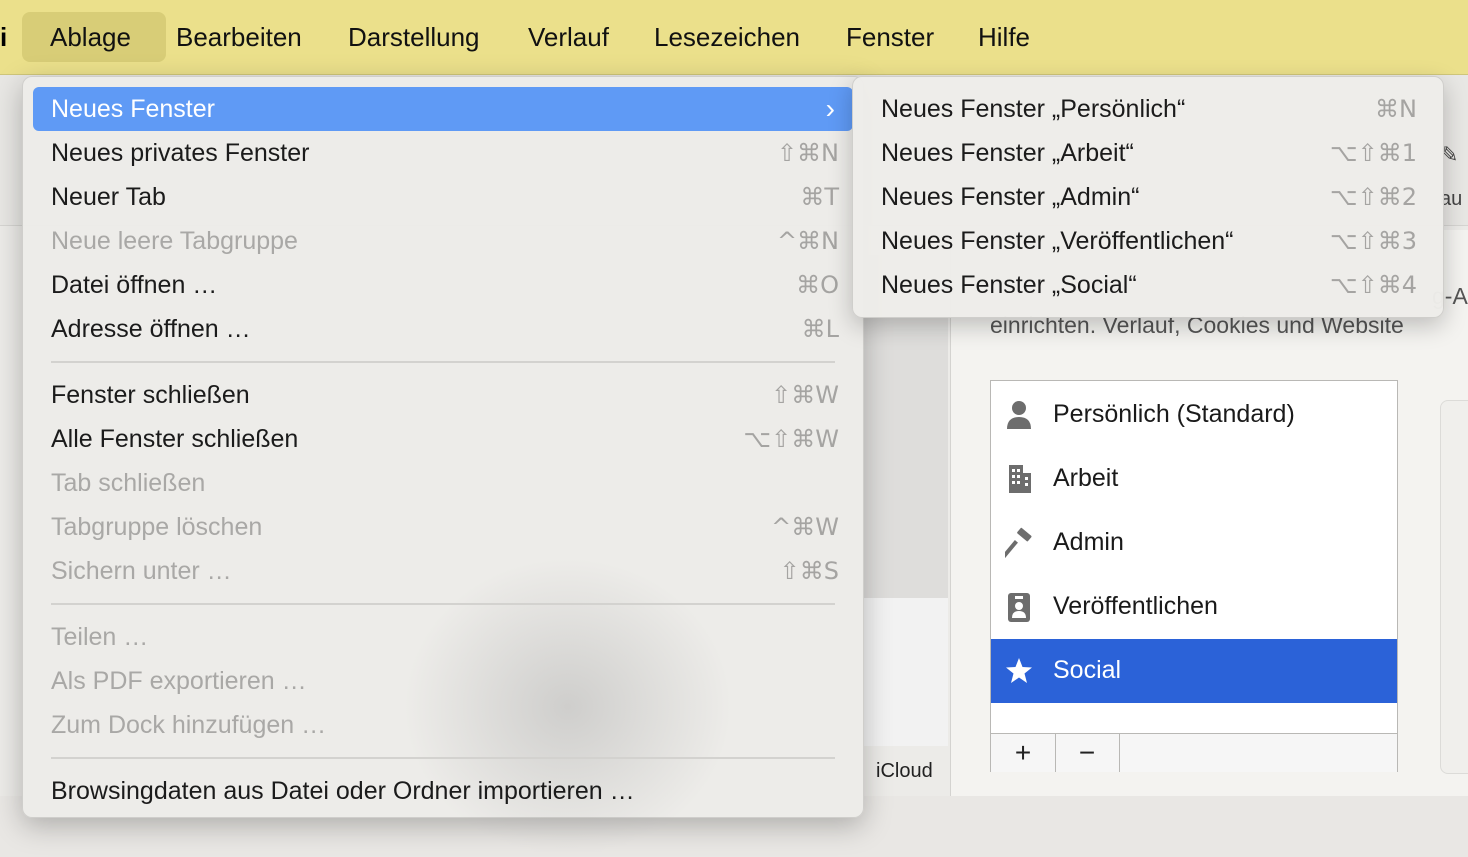  What do you see at coordinates (1057, 241) in the screenshot?
I see `submenu-item-label: Neues Fenster „Veröffentlichen“` at bounding box center [1057, 241].